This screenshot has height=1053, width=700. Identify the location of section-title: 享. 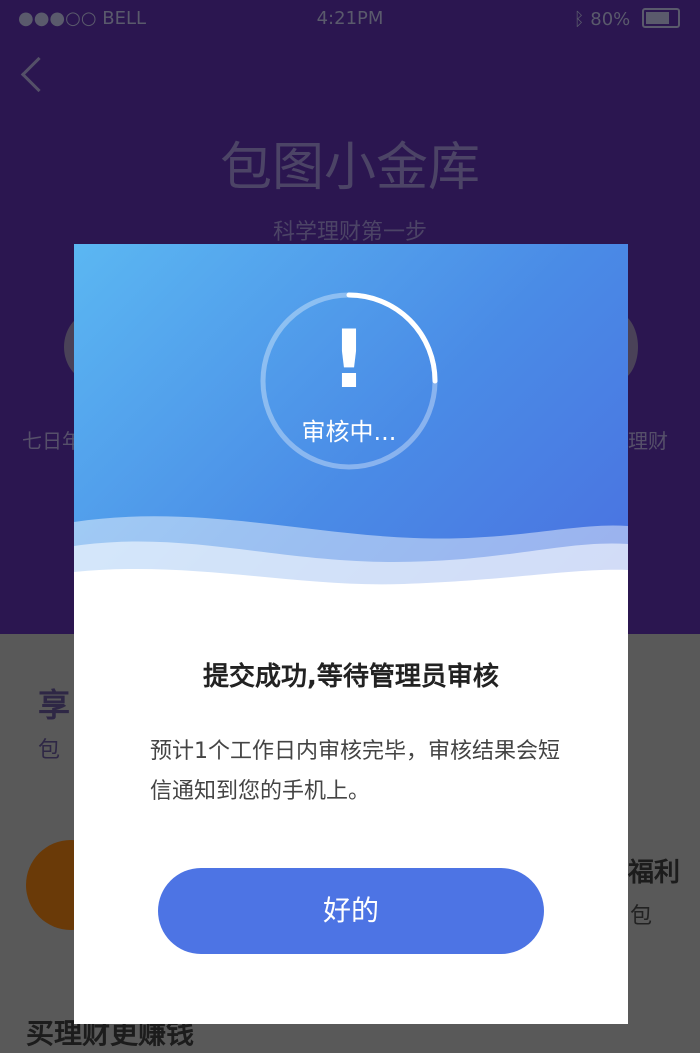
(54, 705).